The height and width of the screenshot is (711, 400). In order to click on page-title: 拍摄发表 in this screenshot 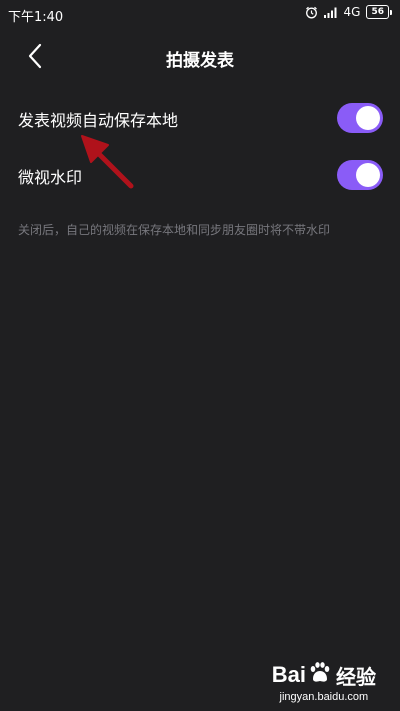, I will do `click(200, 61)`.